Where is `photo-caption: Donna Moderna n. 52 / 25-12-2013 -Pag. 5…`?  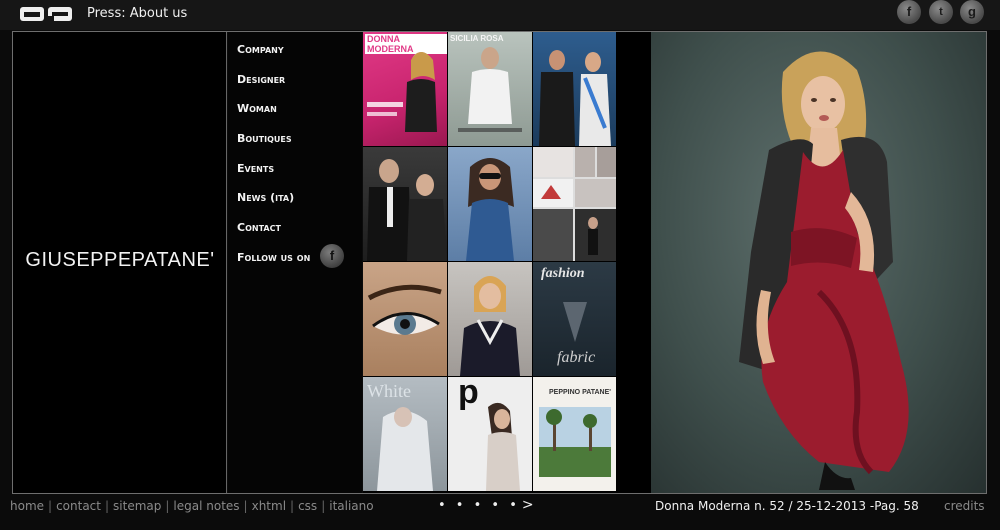
photo-caption: Donna Moderna n. 52 / 25-12-2013 -Pag. 5… is located at coordinates (787, 506).